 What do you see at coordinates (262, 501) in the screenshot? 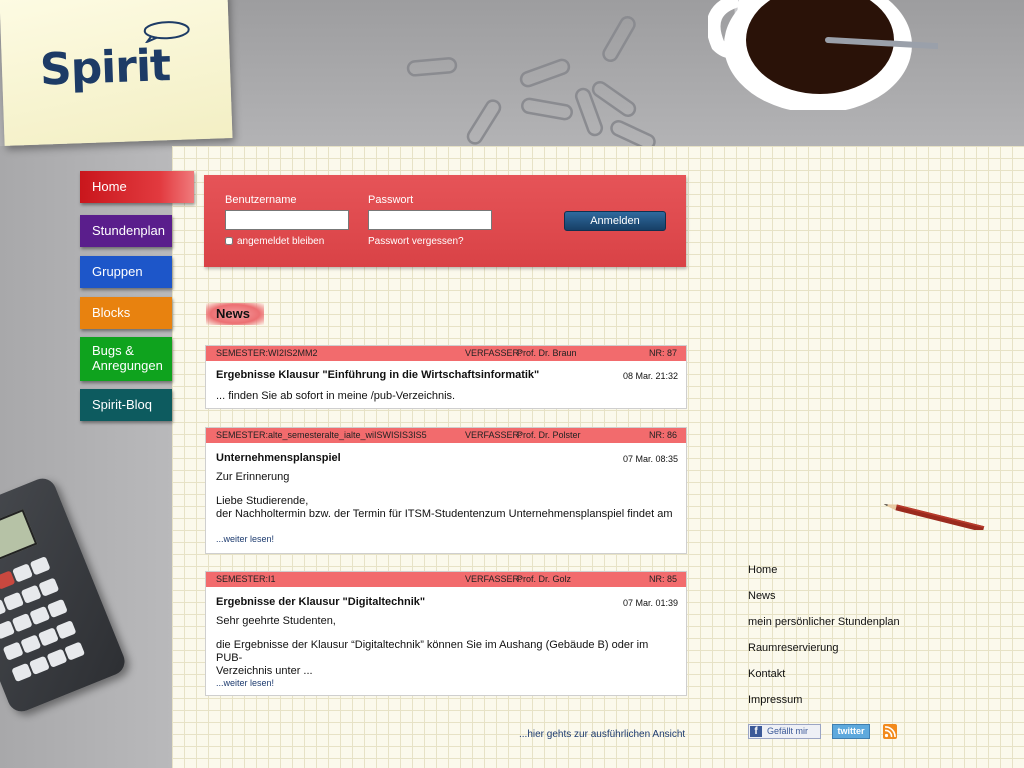
I see `news-body-line: Liebe Studierende,` at bounding box center [262, 501].